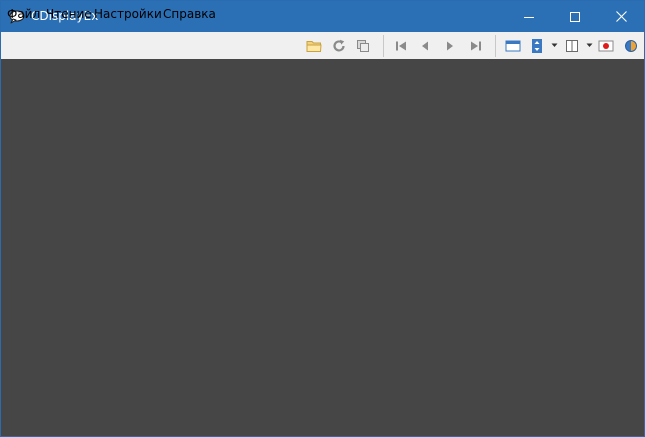 The width and height of the screenshot is (645, 437). I want to click on next-page-icon, so click(450, 46).